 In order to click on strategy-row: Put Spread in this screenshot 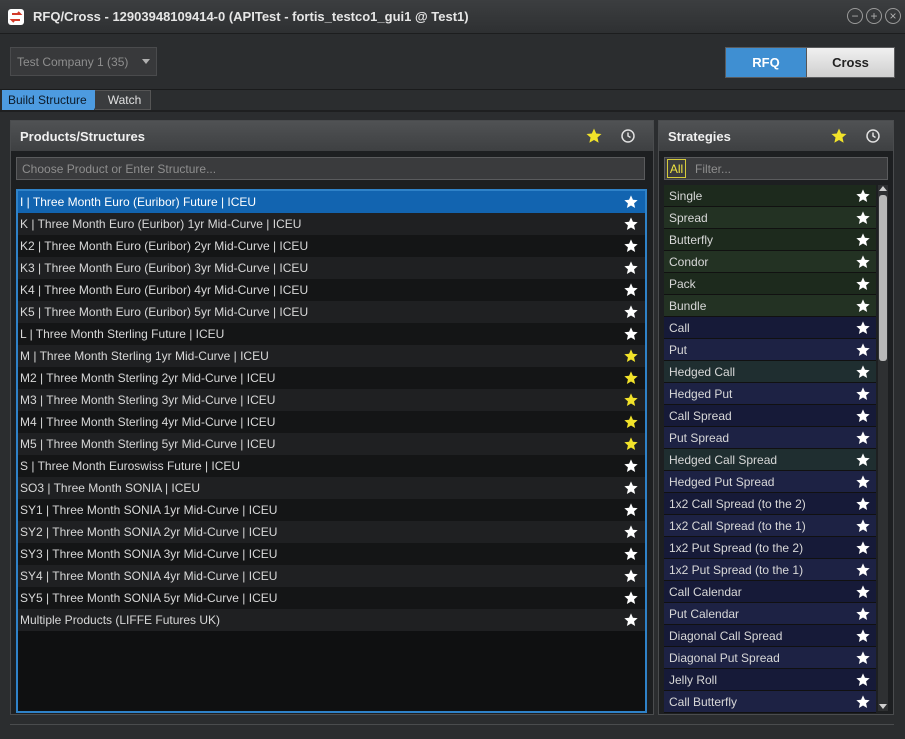, I will do `click(770, 438)`.